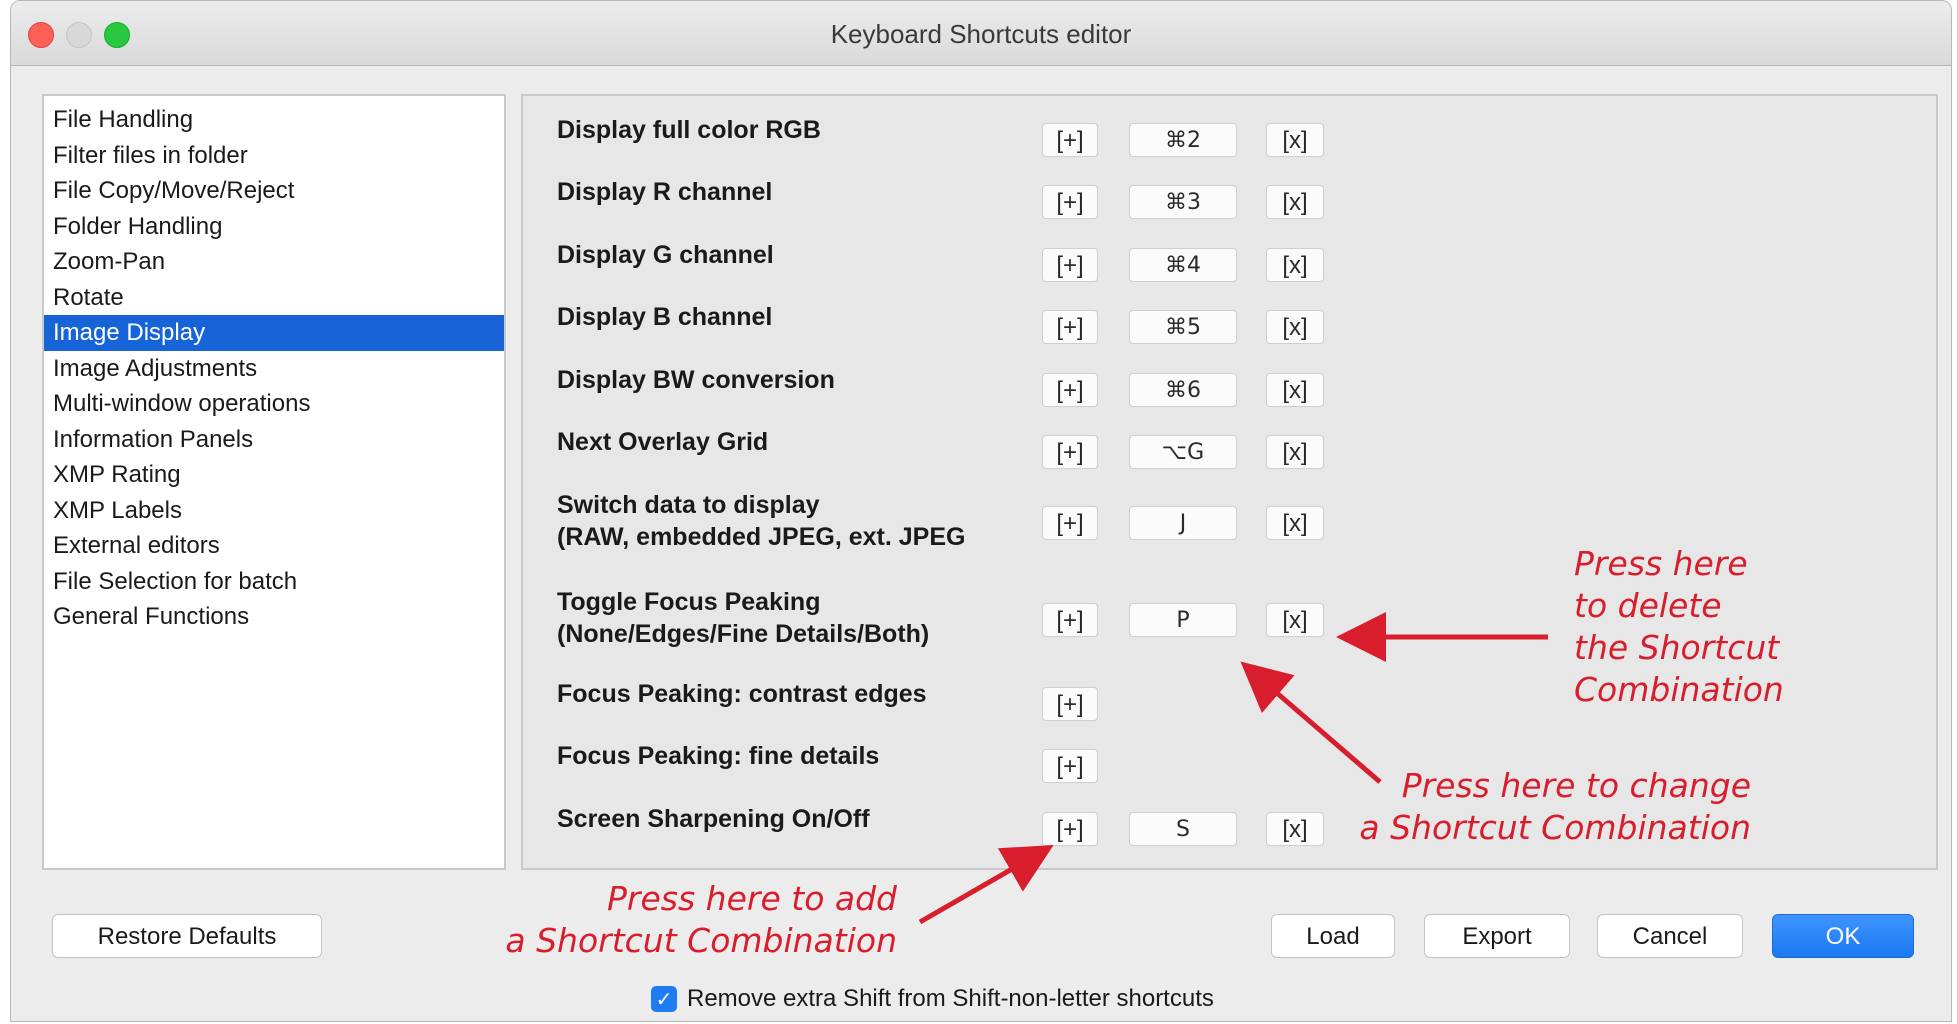  What do you see at coordinates (1233, 768) in the screenshot?
I see `annotation-arrows` at bounding box center [1233, 768].